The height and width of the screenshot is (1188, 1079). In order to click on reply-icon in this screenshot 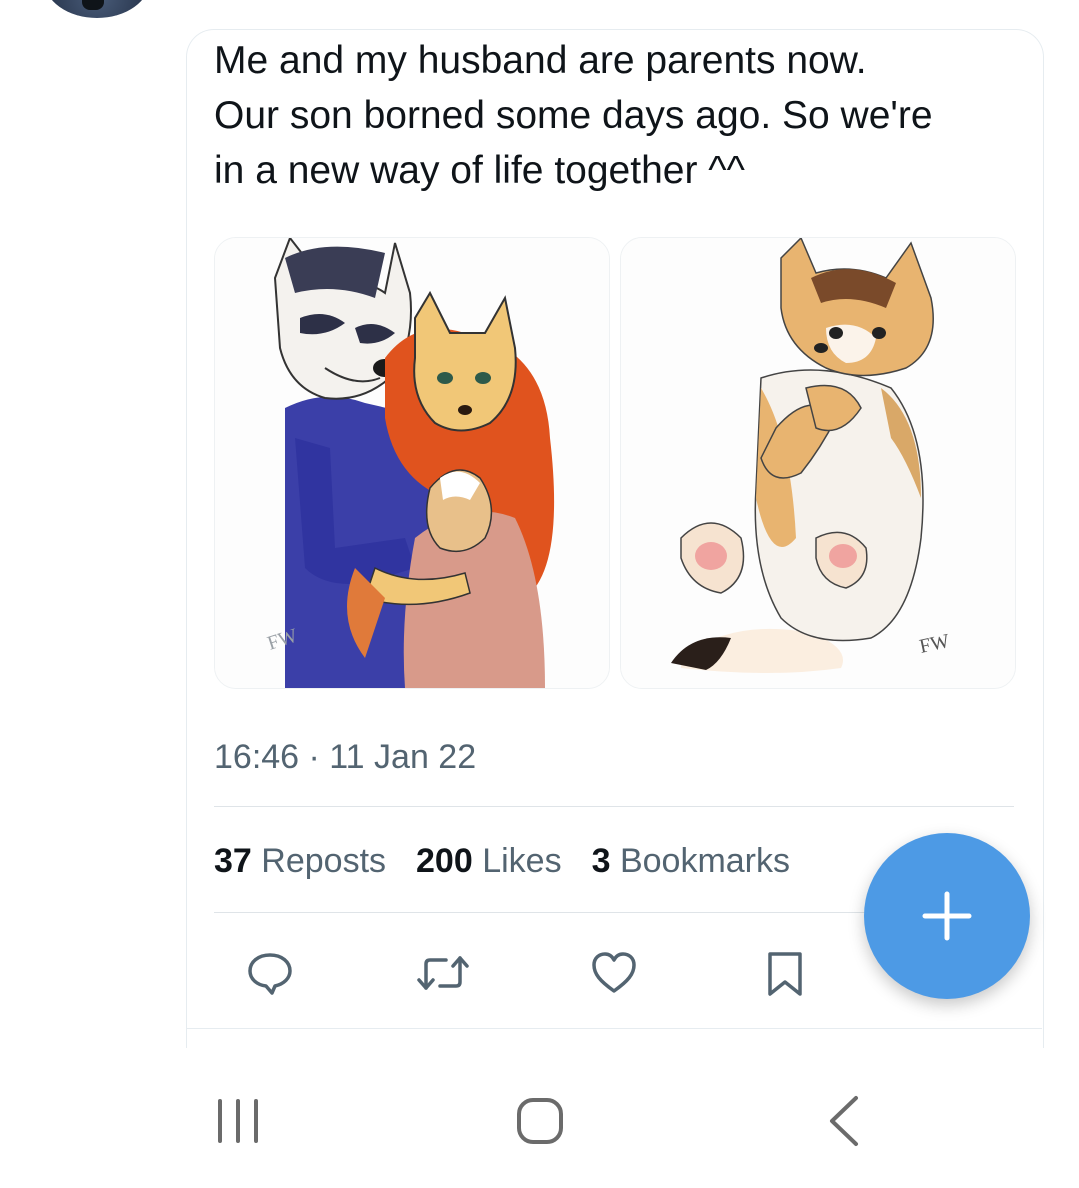, I will do `click(270, 974)`.